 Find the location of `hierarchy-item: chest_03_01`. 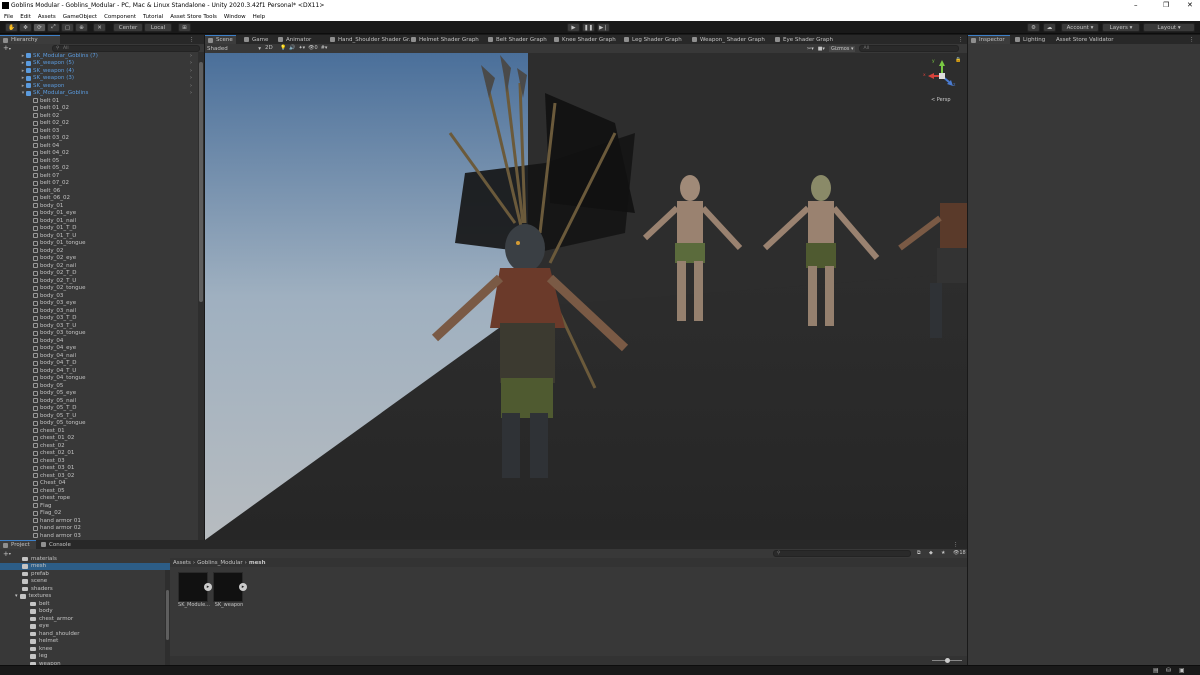

hierarchy-item: chest_03_01 is located at coordinates (99, 469).